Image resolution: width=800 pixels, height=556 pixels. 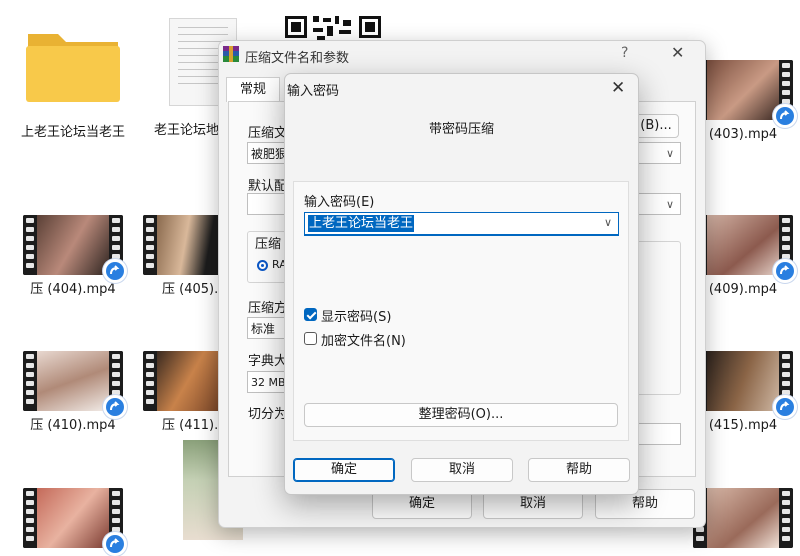 I want to click on desktop-item-label: 上老王论坛当老王, so click(x=72, y=132).